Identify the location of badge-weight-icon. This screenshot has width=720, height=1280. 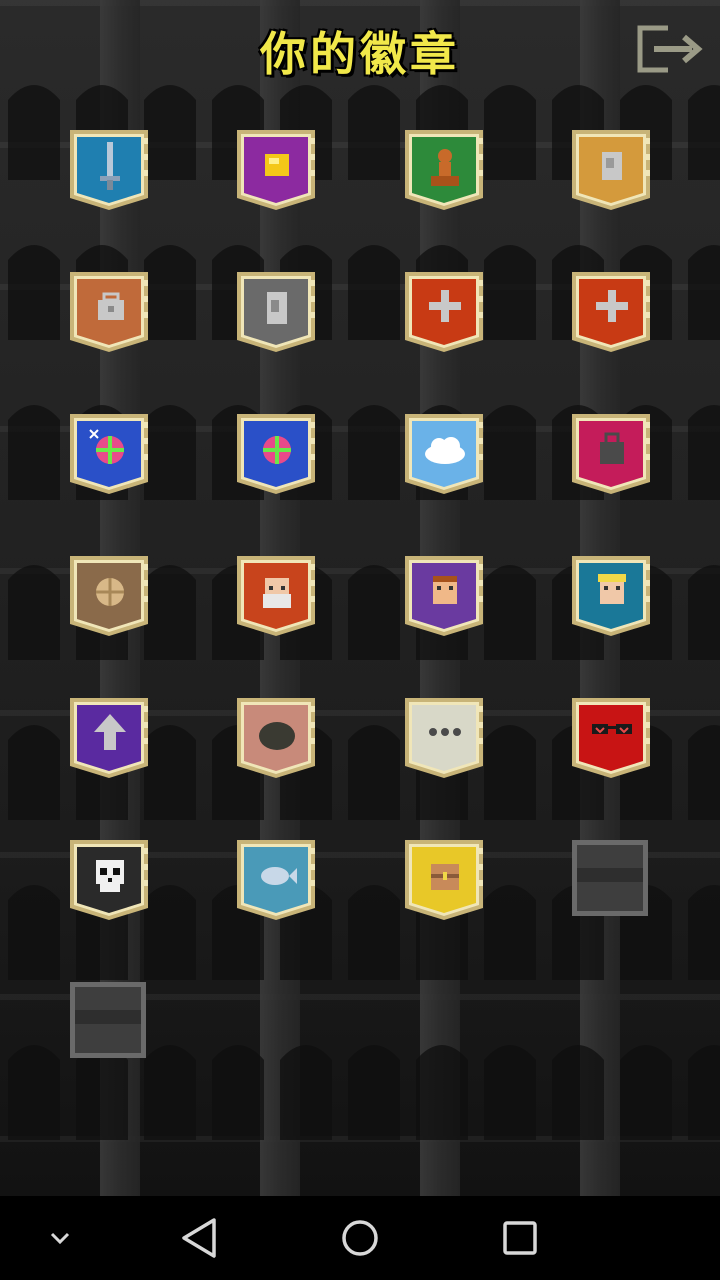
(611, 454).